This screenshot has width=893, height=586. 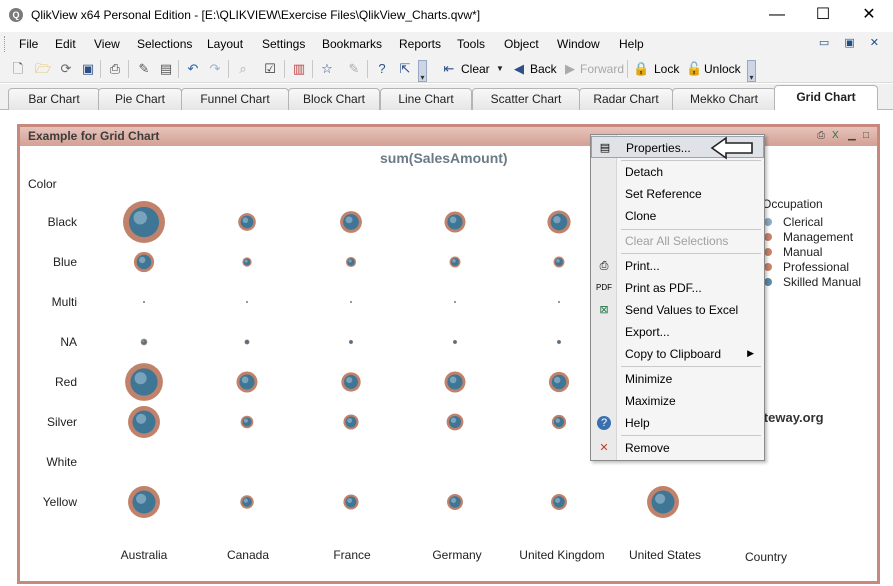 What do you see at coordinates (835, 135) in the screenshot?
I see `caption-excel-icon: X` at bounding box center [835, 135].